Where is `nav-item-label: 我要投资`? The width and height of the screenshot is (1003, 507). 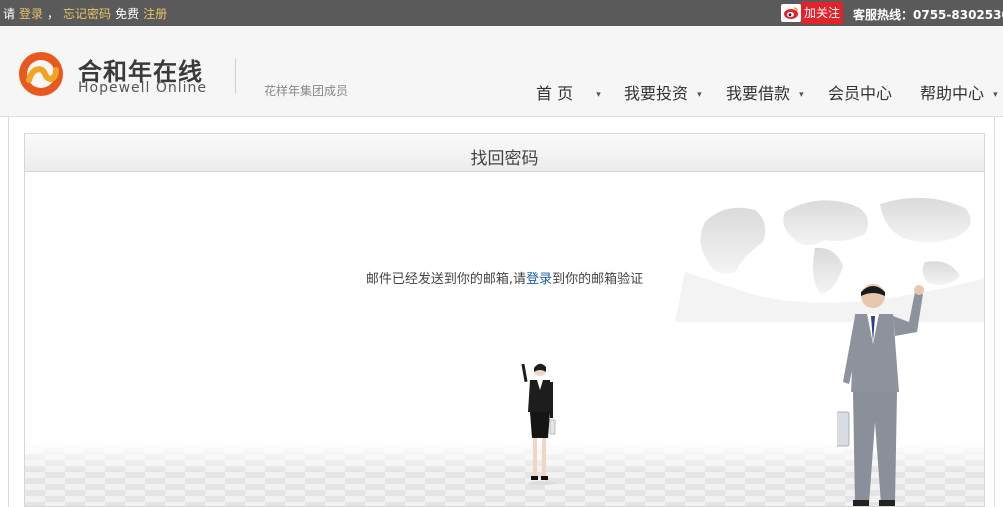
nav-item-label: 我要投资 is located at coordinates (656, 93).